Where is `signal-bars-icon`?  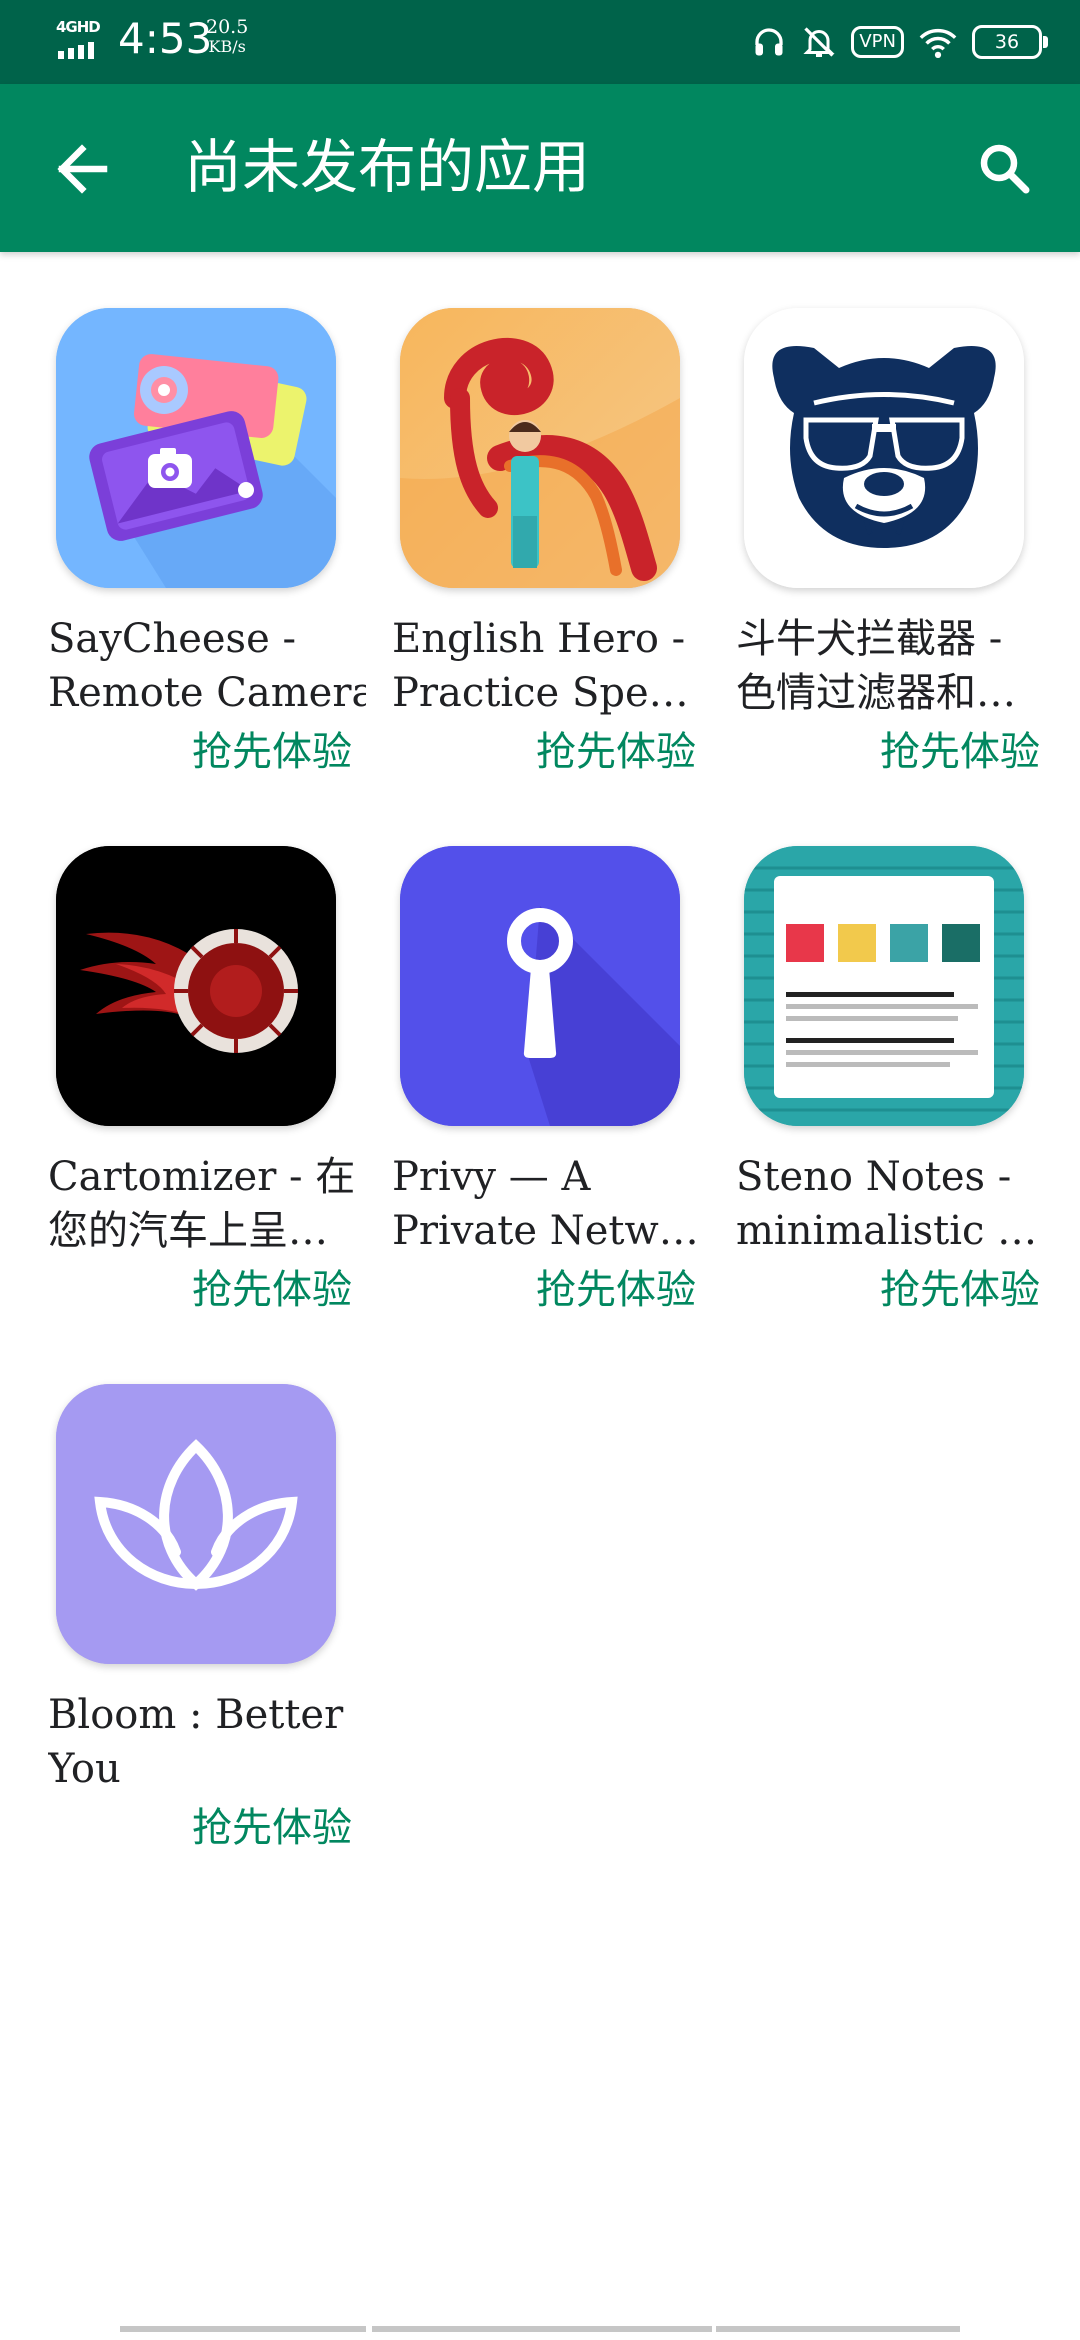
signal-bars-icon is located at coordinates (78, 49).